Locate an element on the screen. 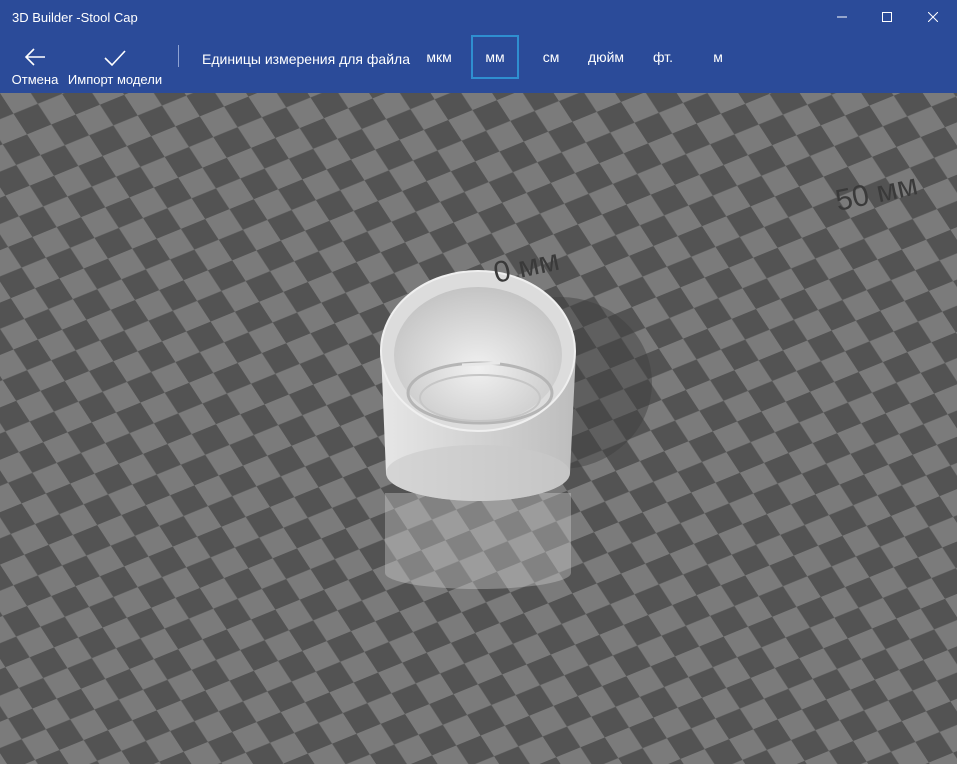 The width and height of the screenshot is (957, 764). stool-cap-model is located at coordinates (478, 385).